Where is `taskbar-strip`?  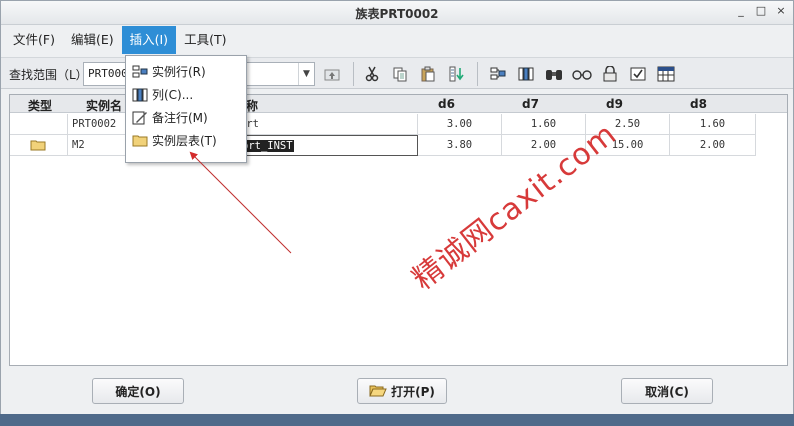
taskbar-strip is located at coordinates (397, 420).